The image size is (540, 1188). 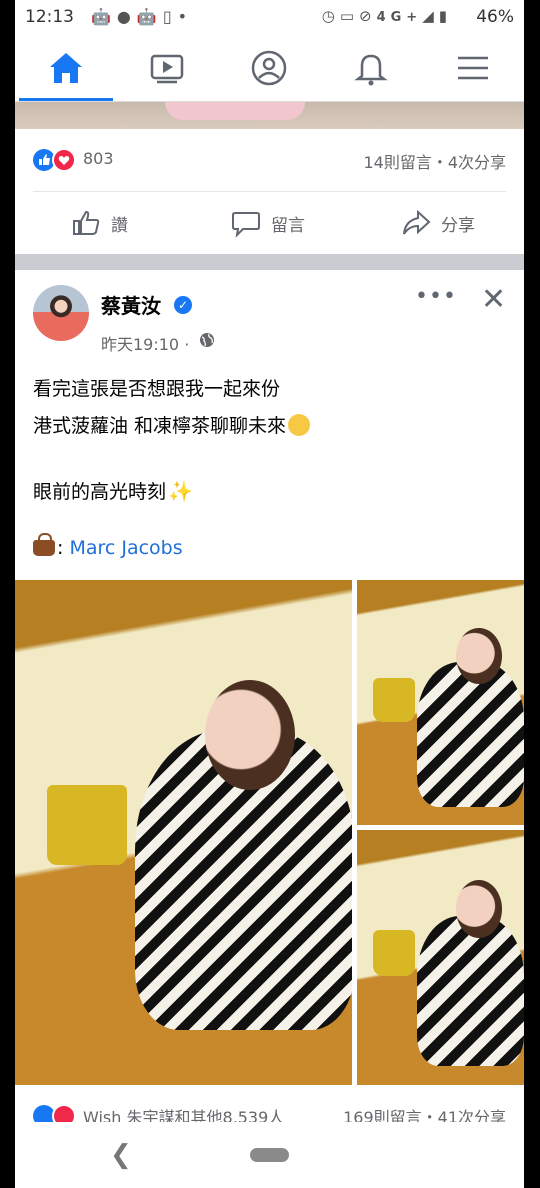 I want to click on author-name: 蔡黃汝, so click(x=131, y=304).